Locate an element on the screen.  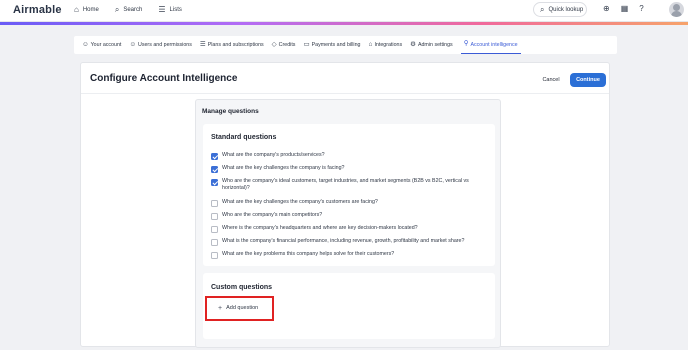
manage-questions-title: Manage questions is located at coordinates (230, 111).